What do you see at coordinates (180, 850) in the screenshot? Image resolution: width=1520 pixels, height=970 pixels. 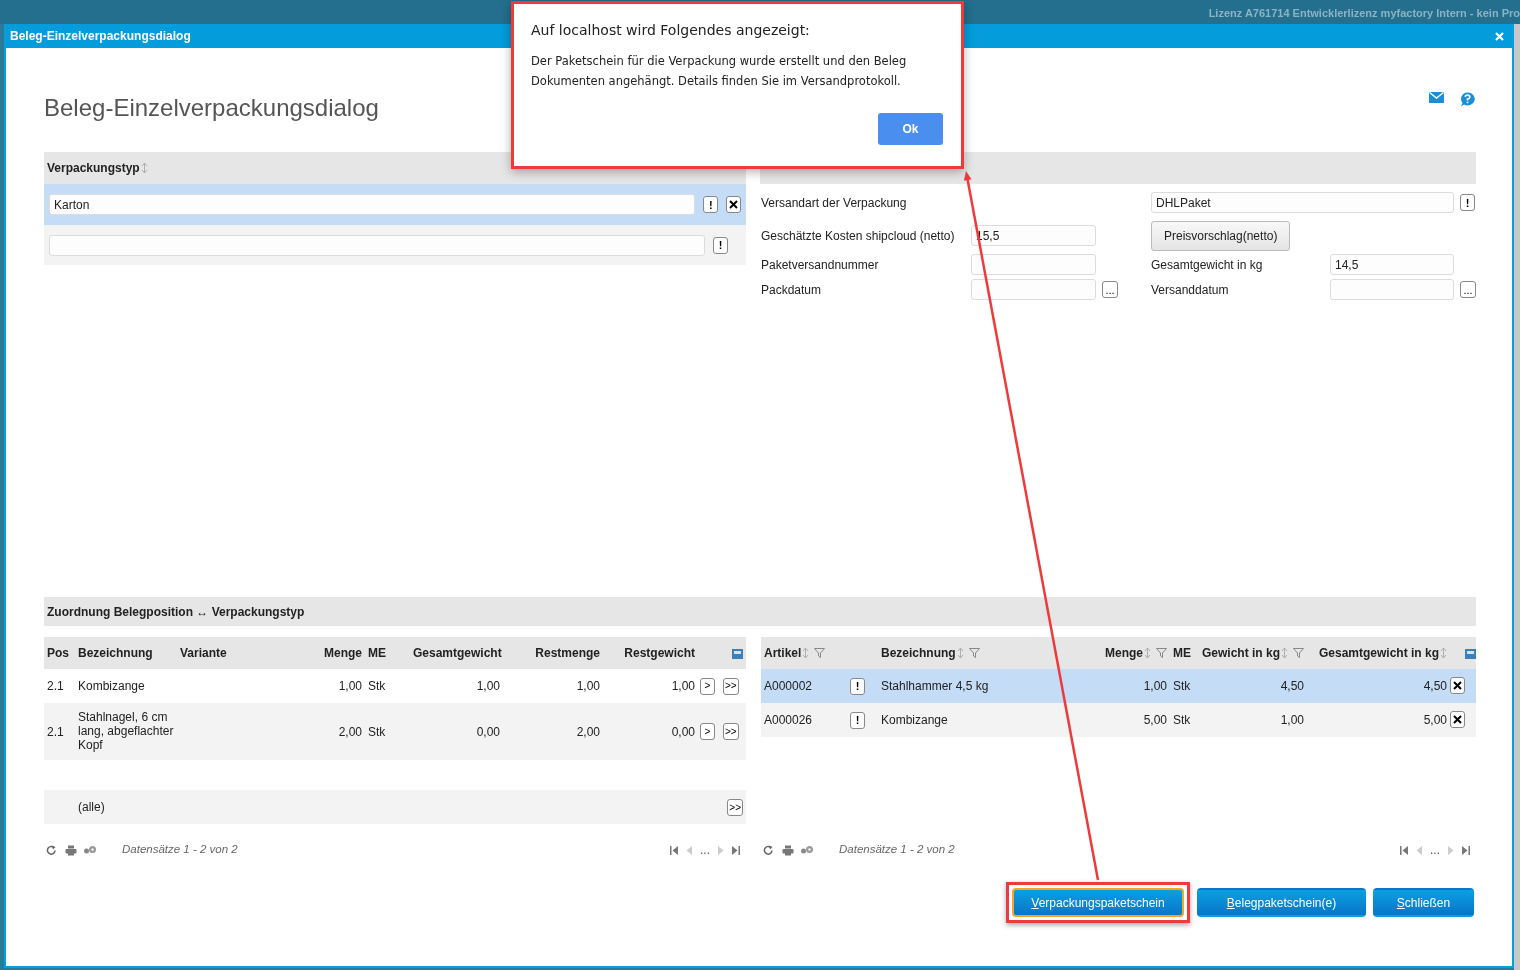 I see `record-count: Datensätze 1 - 2 von 2` at bounding box center [180, 850].